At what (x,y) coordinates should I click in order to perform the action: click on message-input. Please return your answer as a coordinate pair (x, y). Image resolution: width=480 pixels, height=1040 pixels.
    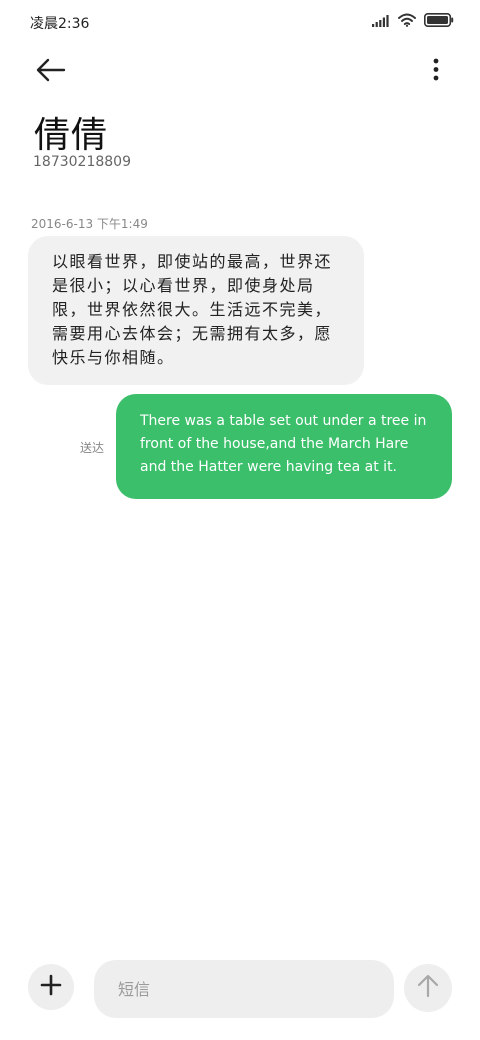
    Looking at the image, I should click on (244, 989).